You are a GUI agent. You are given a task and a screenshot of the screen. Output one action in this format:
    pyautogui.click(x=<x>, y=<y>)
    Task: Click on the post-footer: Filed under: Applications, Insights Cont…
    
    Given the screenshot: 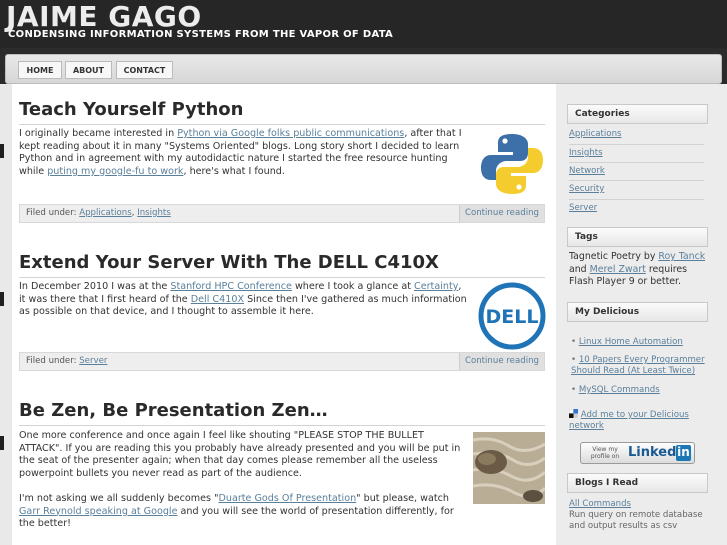 What is the action you would take?
    pyautogui.click(x=282, y=213)
    